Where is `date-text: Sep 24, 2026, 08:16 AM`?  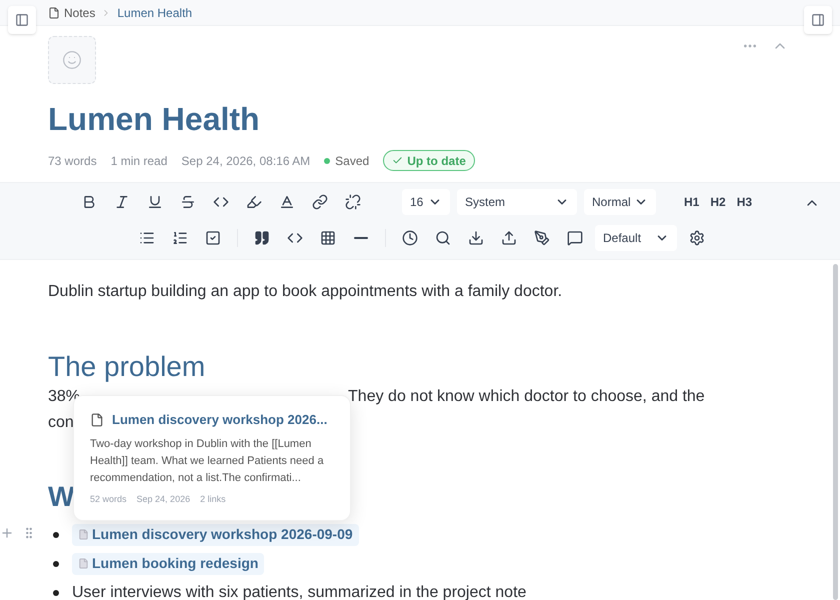 date-text: Sep 24, 2026, 08:16 AM is located at coordinates (245, 161).